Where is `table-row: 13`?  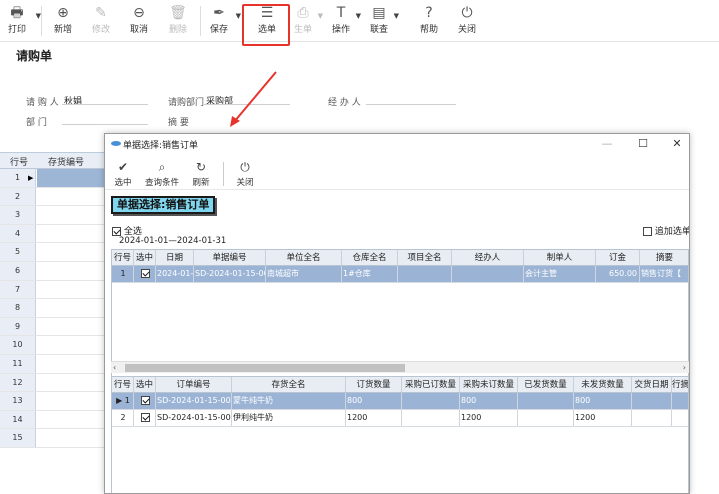
table-row: 13 is located at coordinates (52, 401).